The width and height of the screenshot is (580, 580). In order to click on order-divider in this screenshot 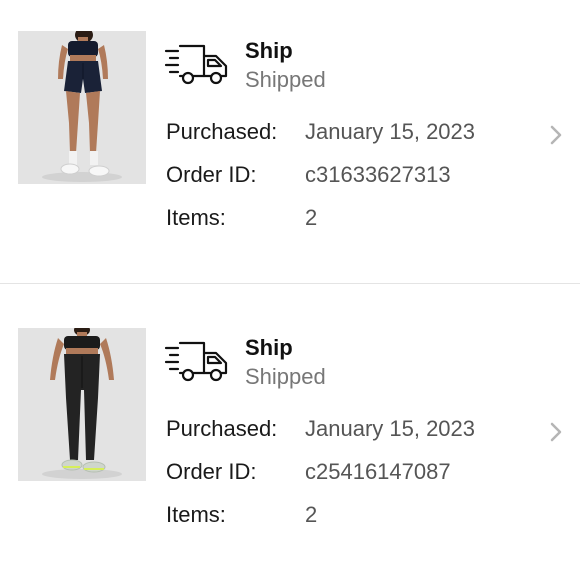, I will do `click(290, 283)`.